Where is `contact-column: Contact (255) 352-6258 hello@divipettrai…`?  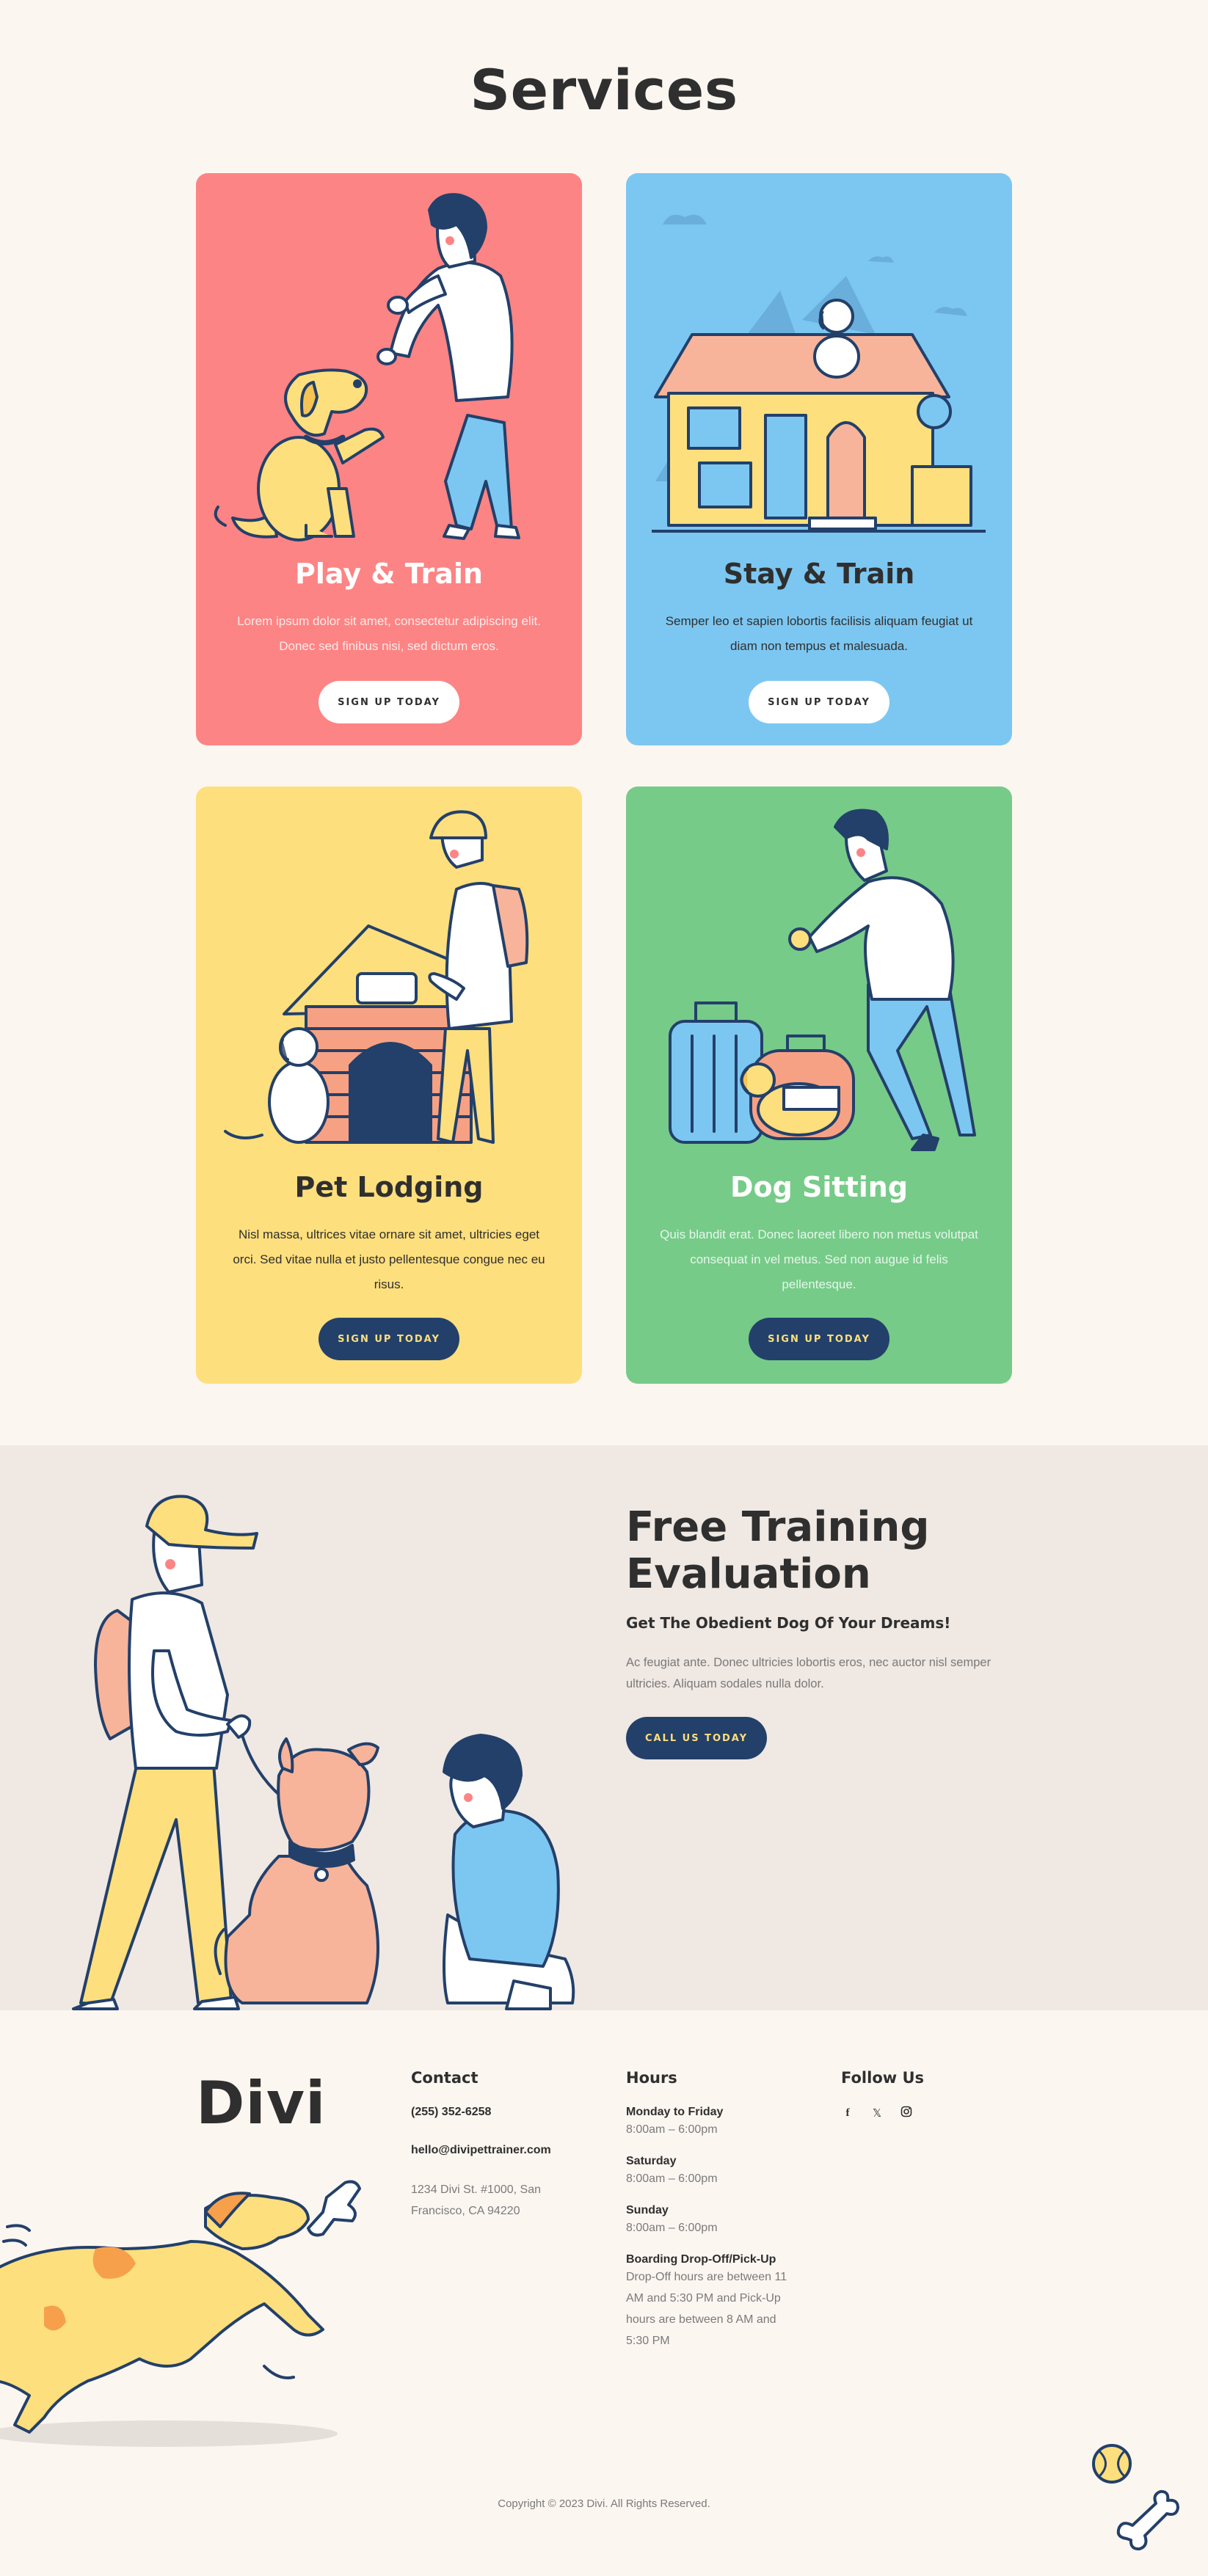 contact-column: Contact (255) 352-6258 hello@divipettrai… is located at coordinates (502, 2146).